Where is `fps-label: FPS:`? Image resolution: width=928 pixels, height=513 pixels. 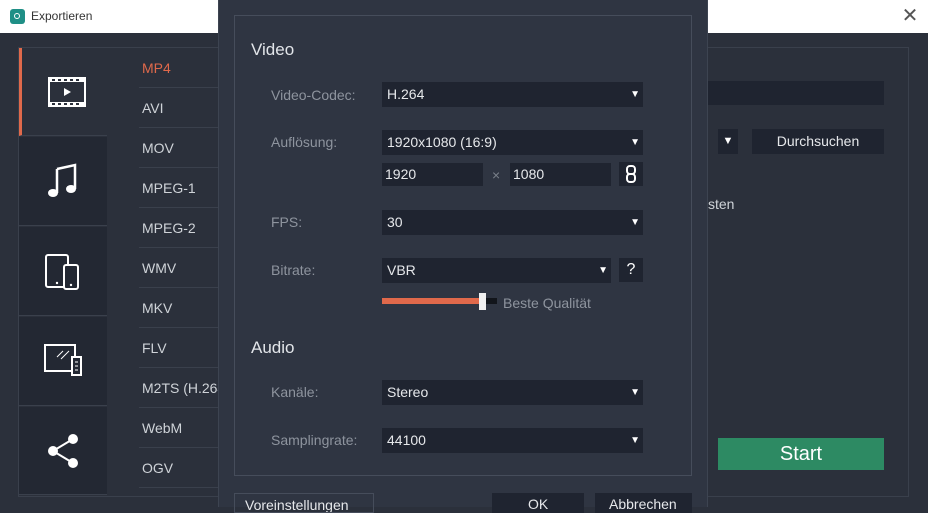 fps-label: FPS: is located at coordinates (287, 222).